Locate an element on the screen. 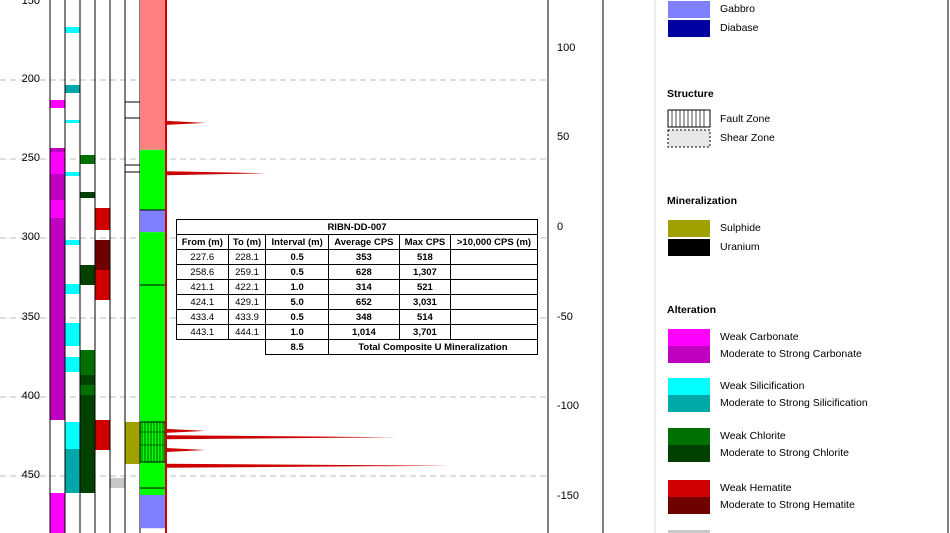 The height and width of the screenshot is (533, 950). table-cell: 514 is located at coordinates (424, 317).